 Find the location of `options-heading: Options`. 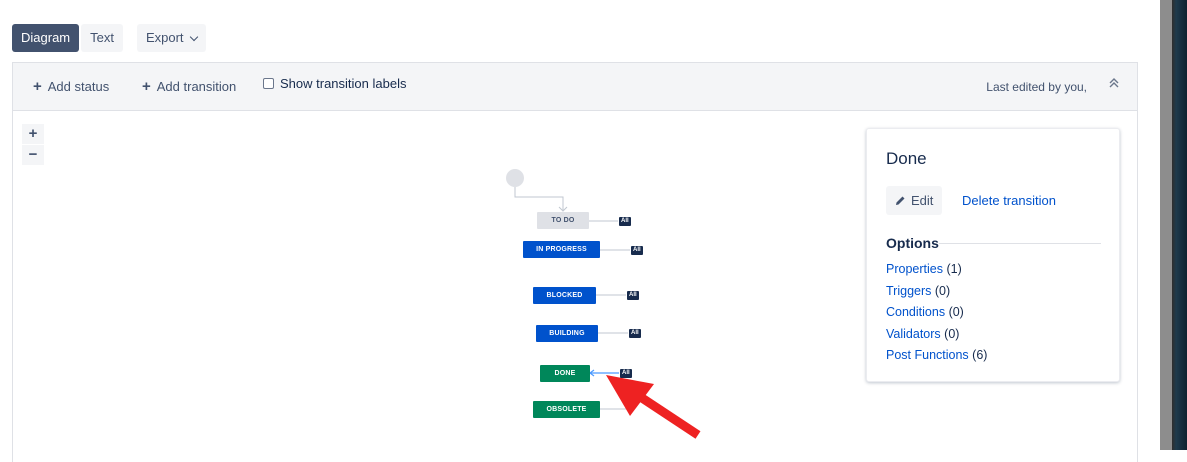

options-heading: Options is located at coordinates (912, 243).